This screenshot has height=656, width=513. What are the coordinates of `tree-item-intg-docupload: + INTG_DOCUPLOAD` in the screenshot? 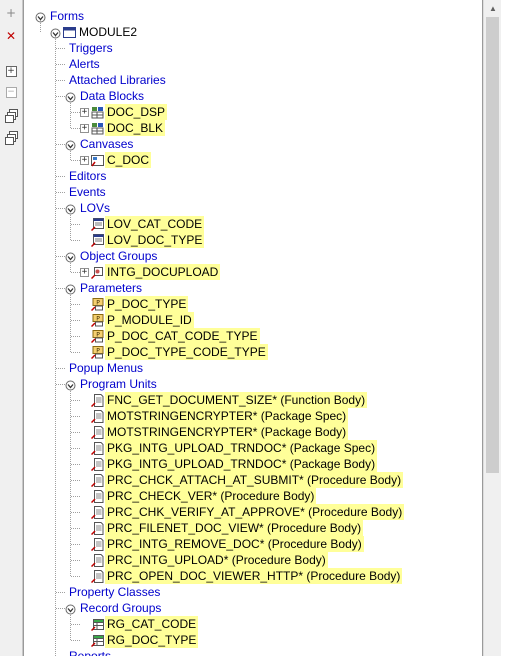 It's located at (150, 272).